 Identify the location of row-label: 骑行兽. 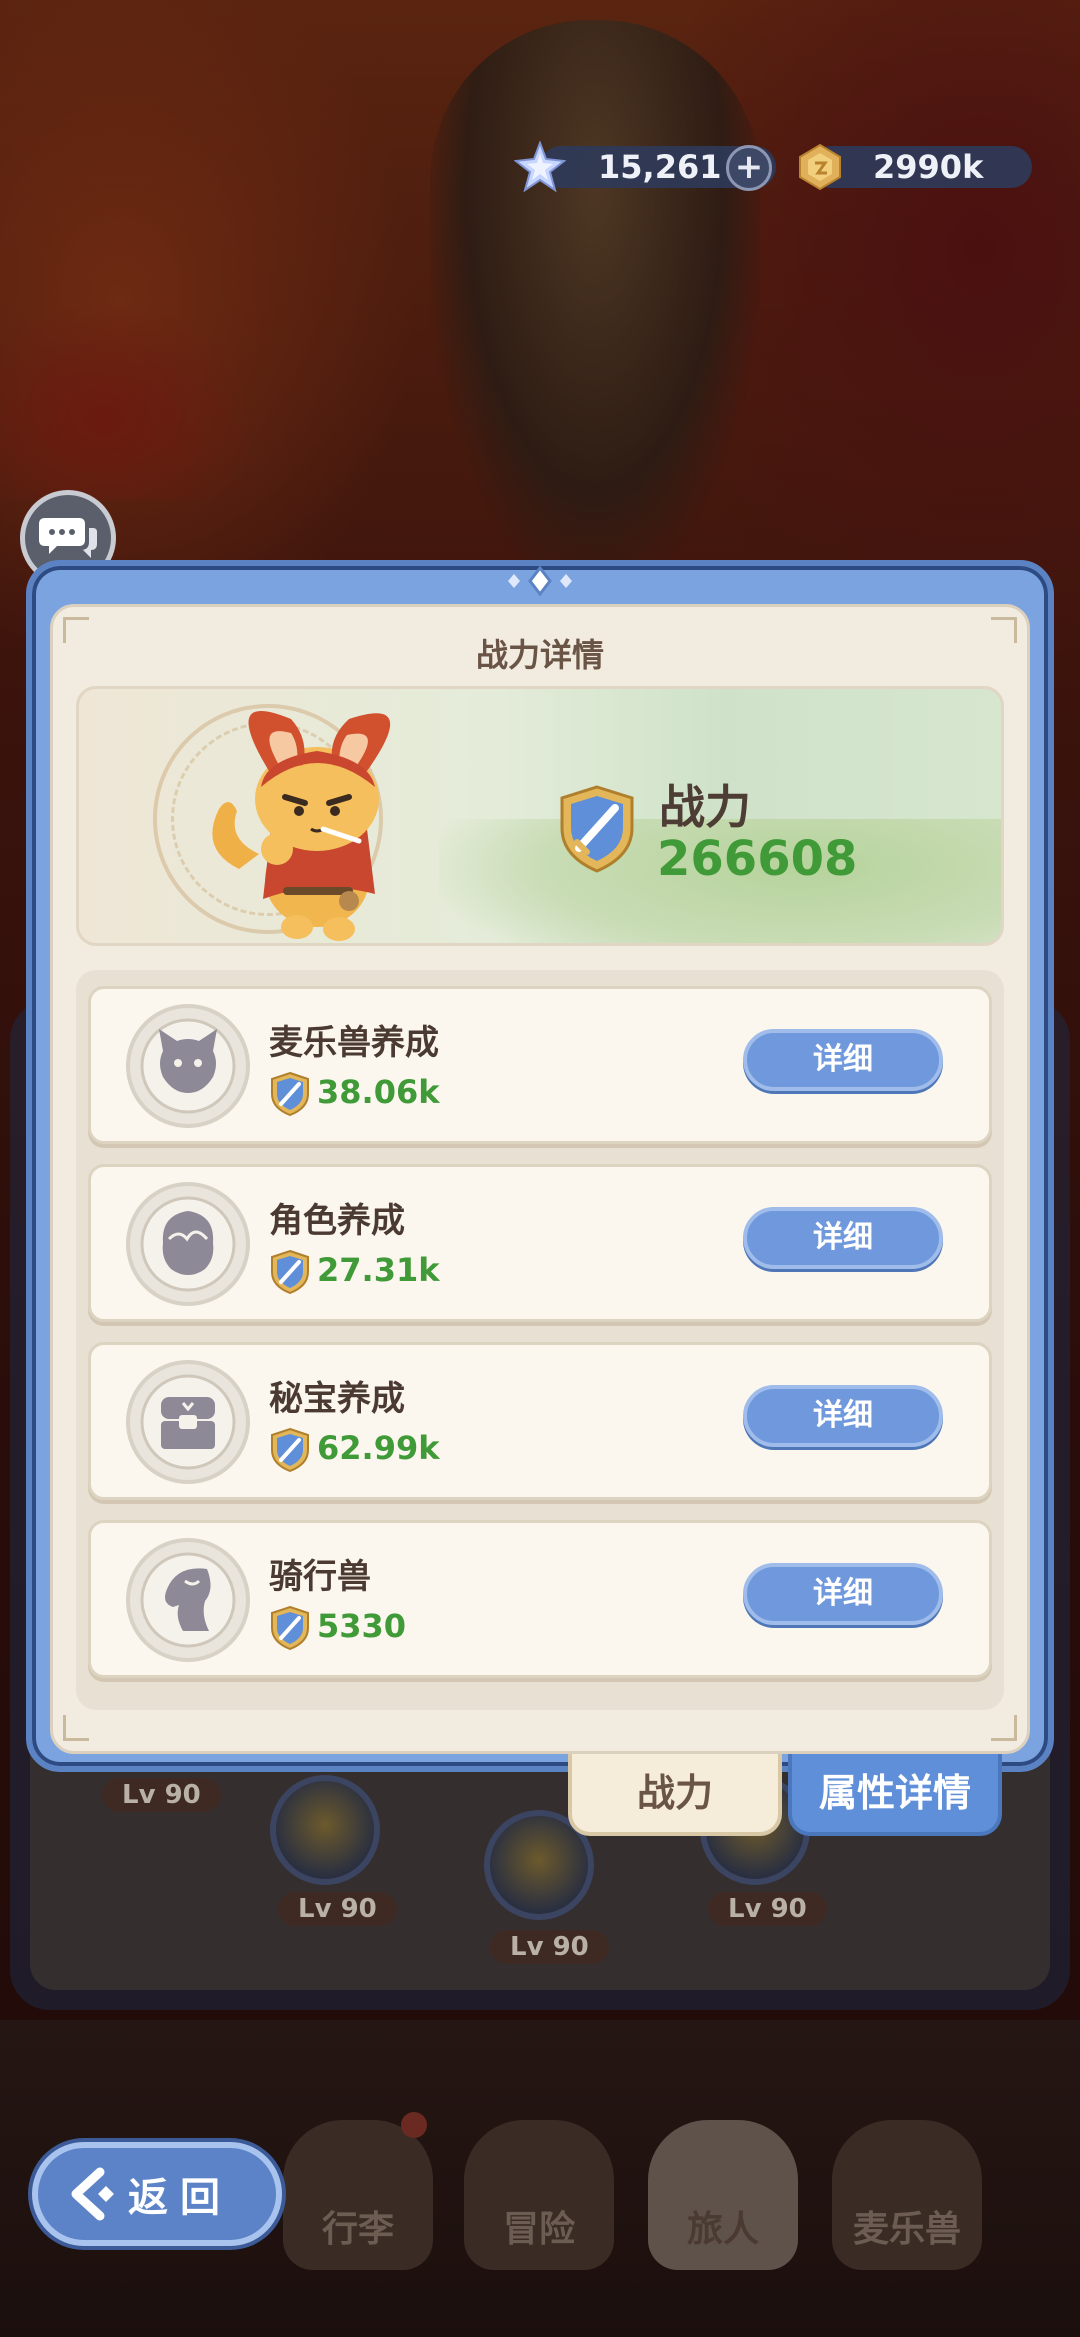
(320, 1577).